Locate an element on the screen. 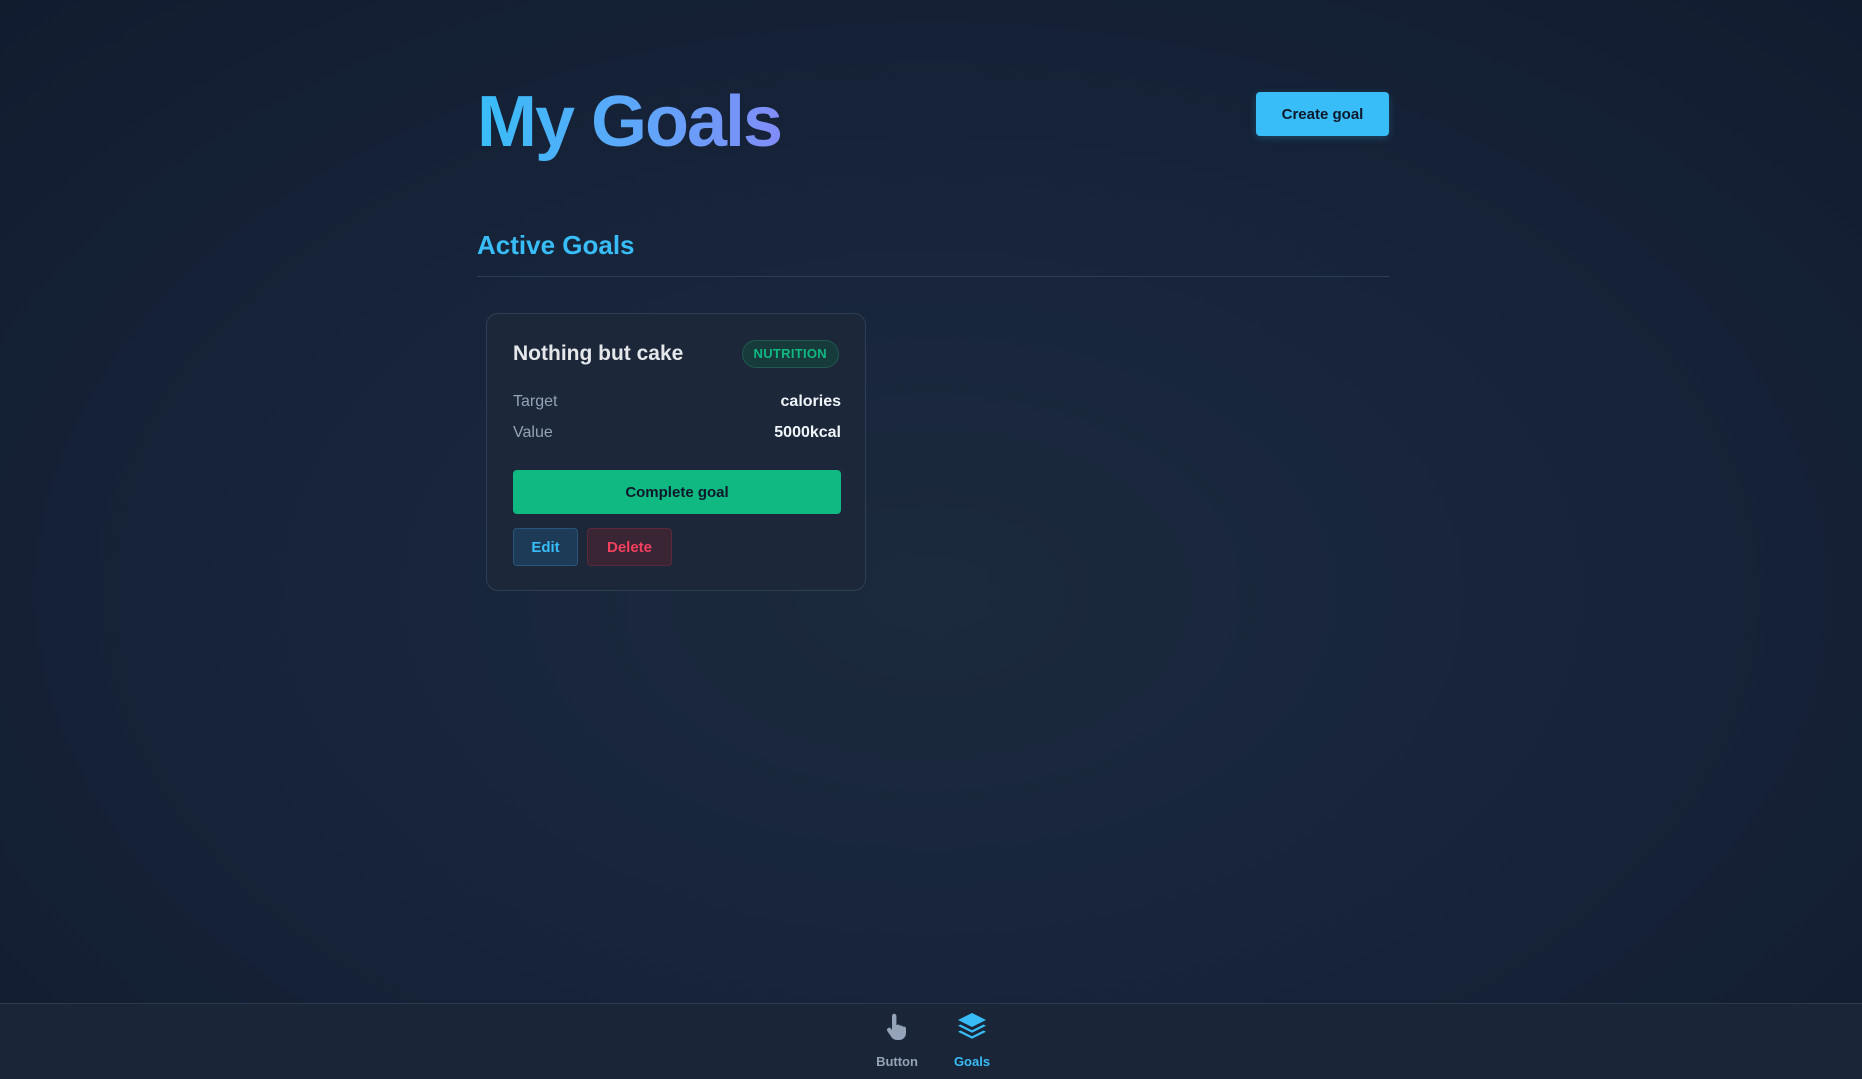  section-divider is located at coordinates (933, 276).